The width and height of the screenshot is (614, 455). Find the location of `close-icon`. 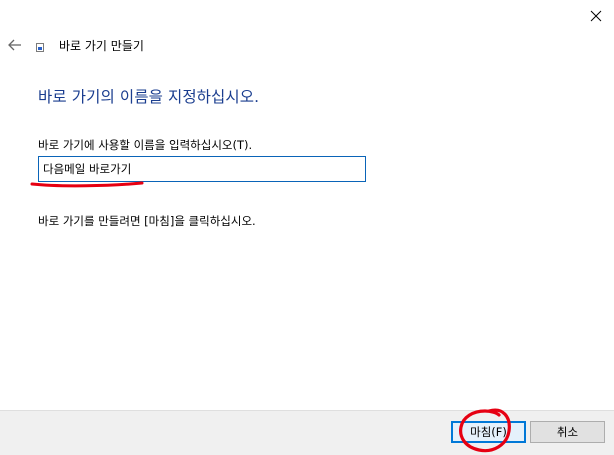

close-icon is located at coordinates (596, 16).